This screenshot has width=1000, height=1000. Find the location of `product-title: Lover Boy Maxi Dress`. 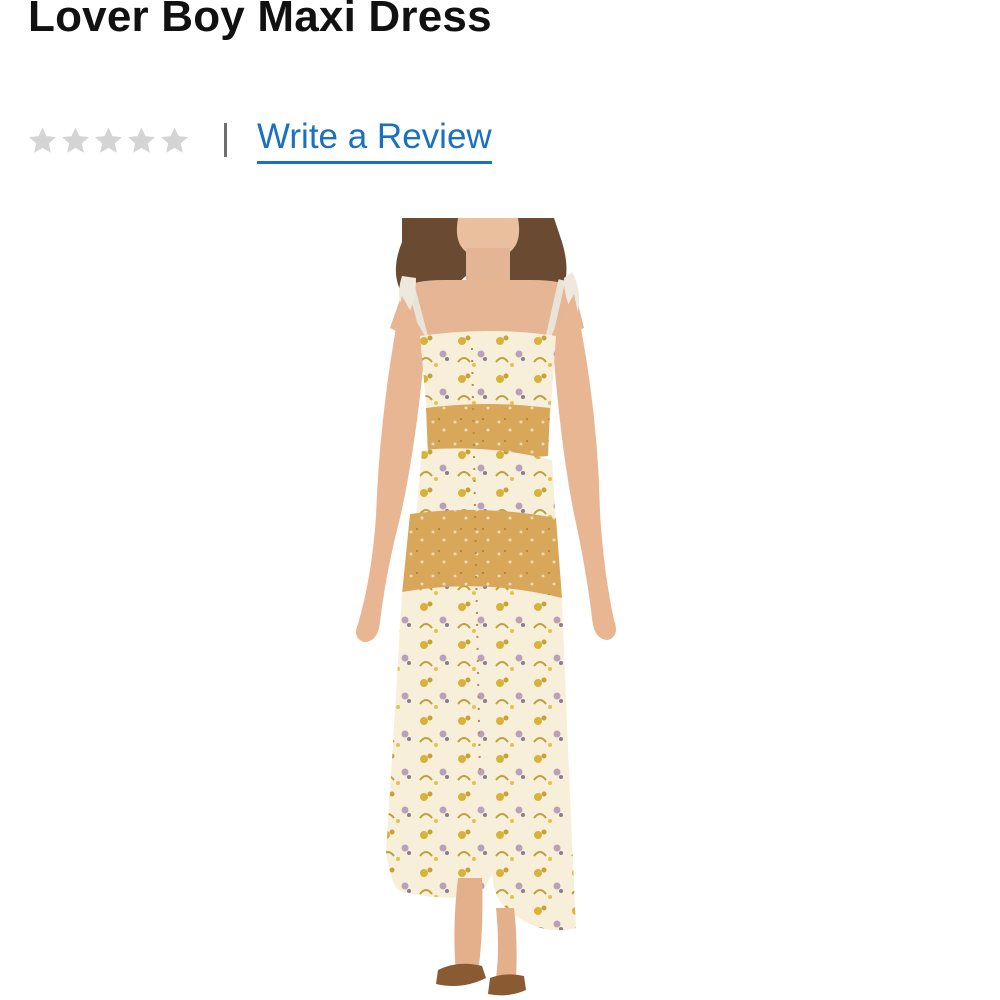

product-title: Lover Boy Maxi Dress is located at coordinates (260, 20).